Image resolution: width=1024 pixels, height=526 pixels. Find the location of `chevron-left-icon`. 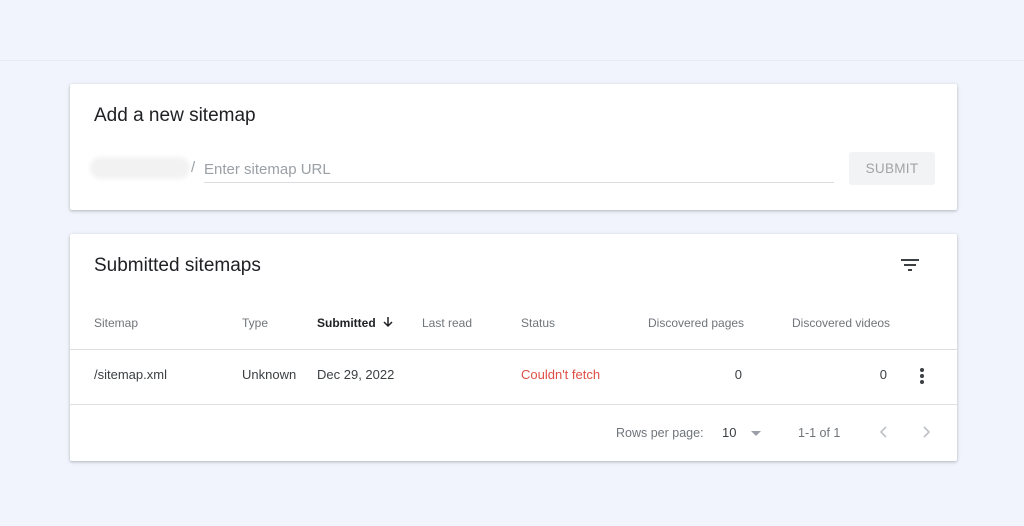

chevron-left-icon is located at coordinates (884, 432).